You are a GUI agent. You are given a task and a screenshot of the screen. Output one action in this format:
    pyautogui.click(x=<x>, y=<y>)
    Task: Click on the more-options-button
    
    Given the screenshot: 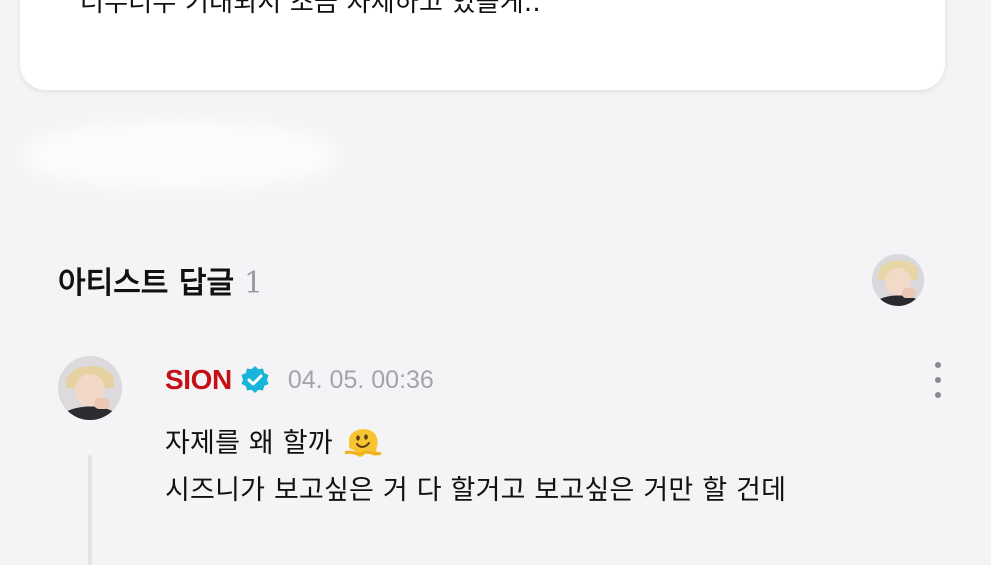 What is the action you would take?
    pyautogui.click(x=938, y=380)
    